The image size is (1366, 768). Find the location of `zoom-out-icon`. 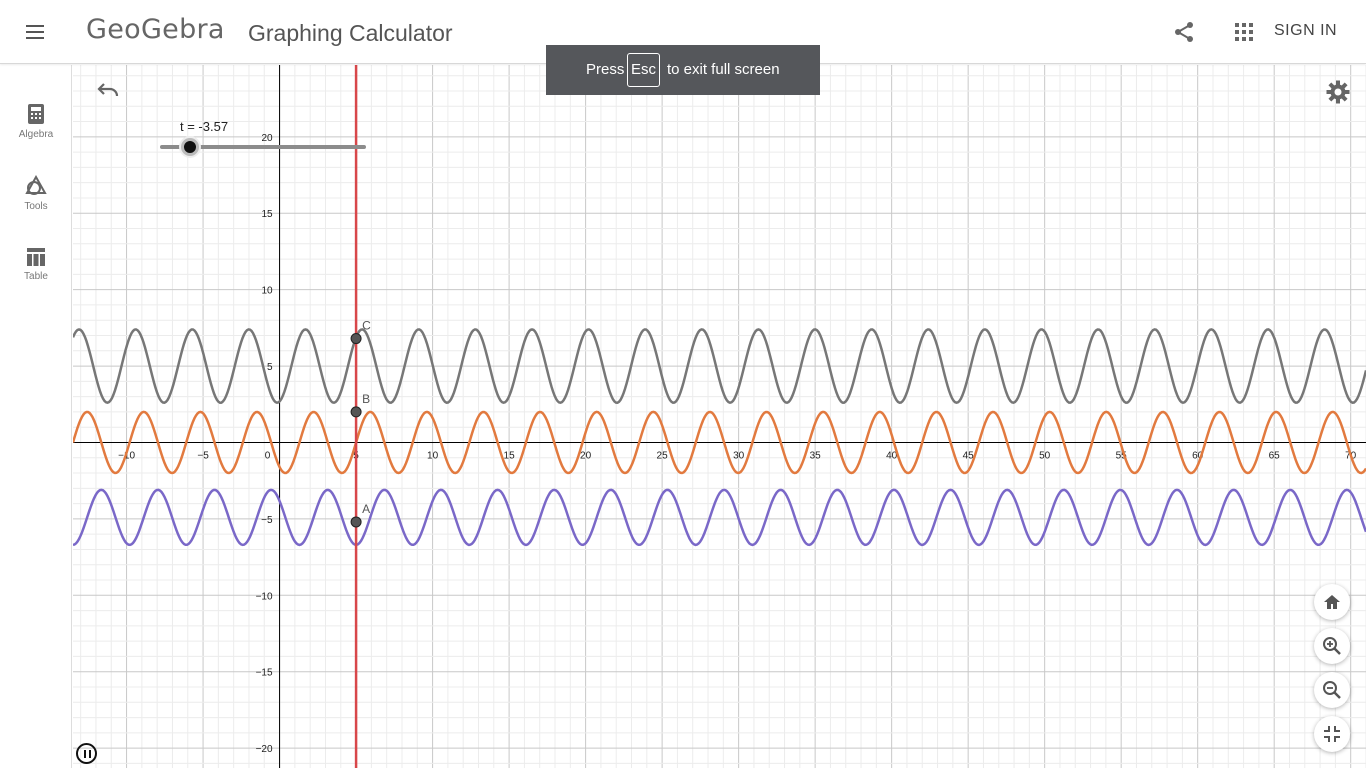

zoom-out-icon is located at coordinates (1332, 690).